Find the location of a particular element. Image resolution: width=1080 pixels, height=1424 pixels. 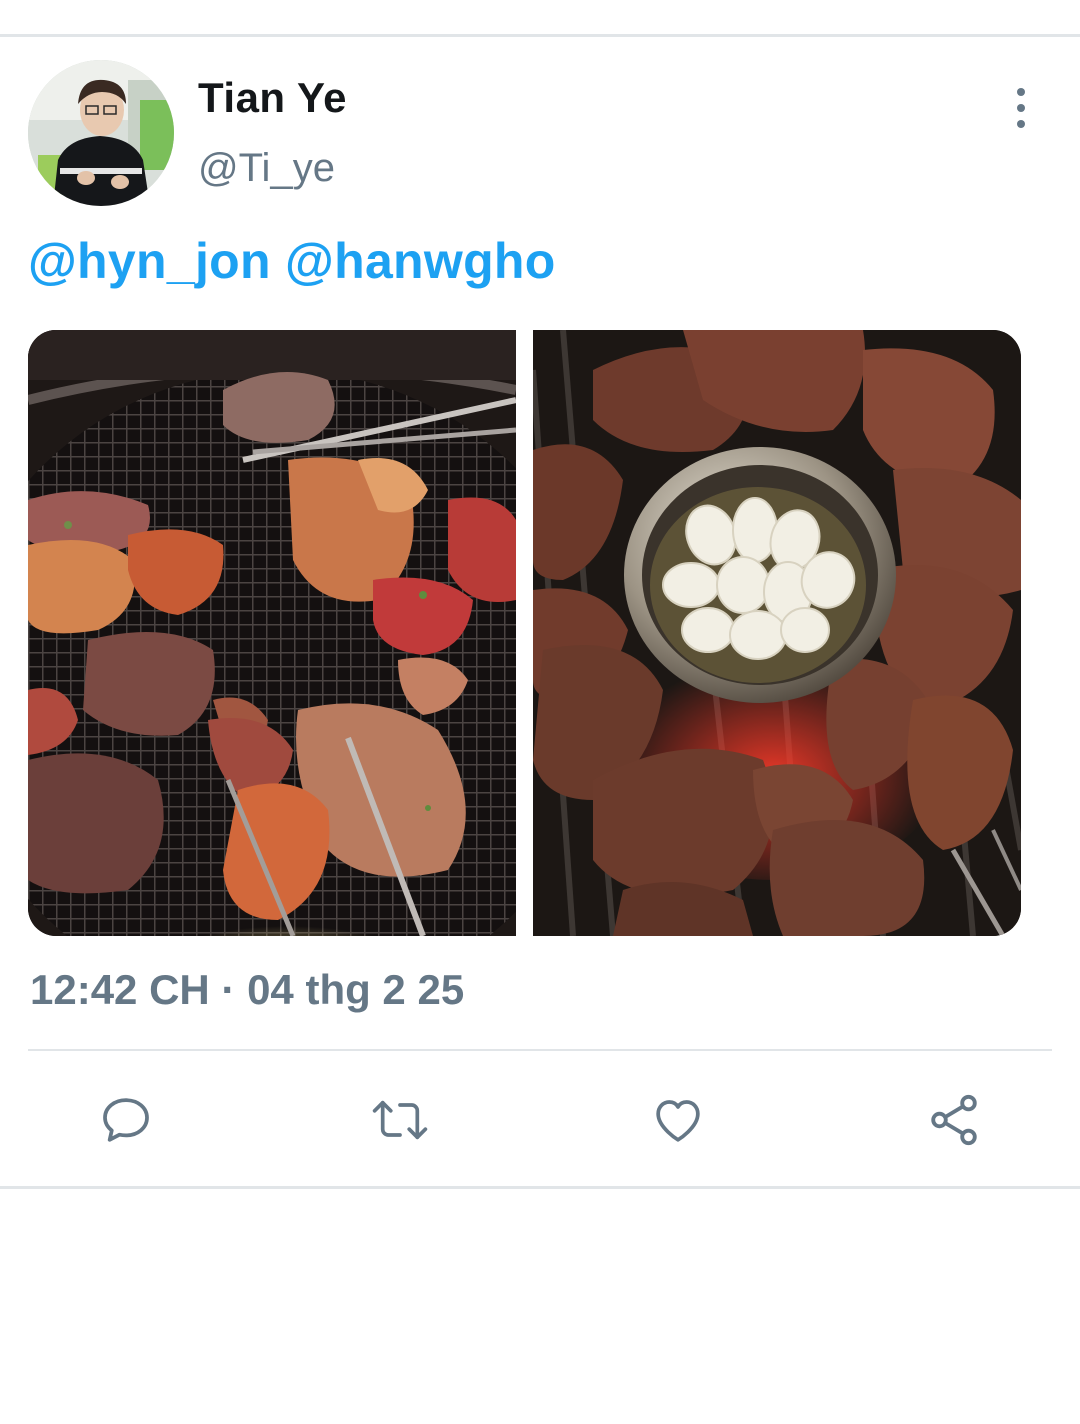

retweet-button is located at coordinates (400, 1120).